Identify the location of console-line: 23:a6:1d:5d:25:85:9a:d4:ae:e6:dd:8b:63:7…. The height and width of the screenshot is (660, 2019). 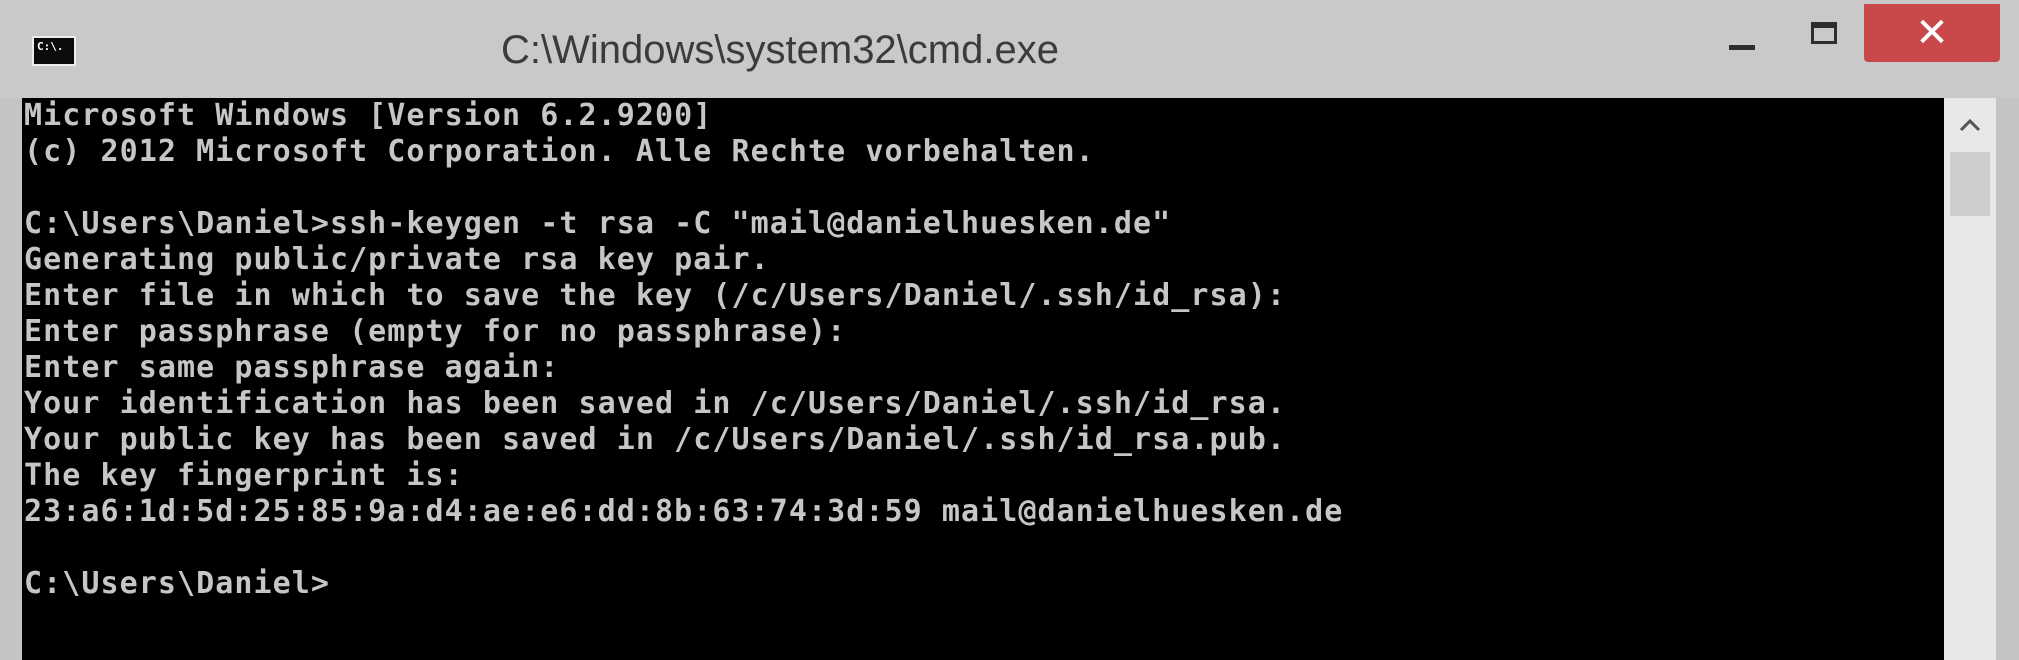
(684, 511).